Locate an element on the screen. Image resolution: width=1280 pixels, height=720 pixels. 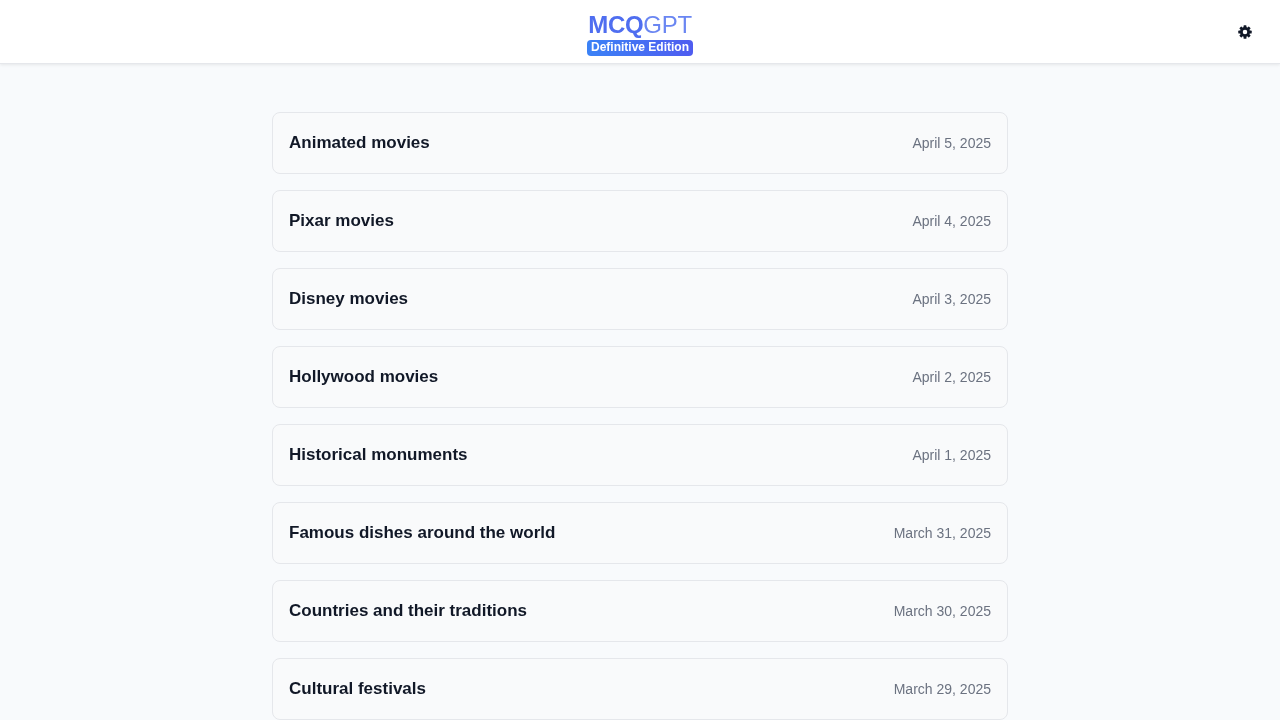
quiz-title: Animated movies is located at coordinates (359, 143).